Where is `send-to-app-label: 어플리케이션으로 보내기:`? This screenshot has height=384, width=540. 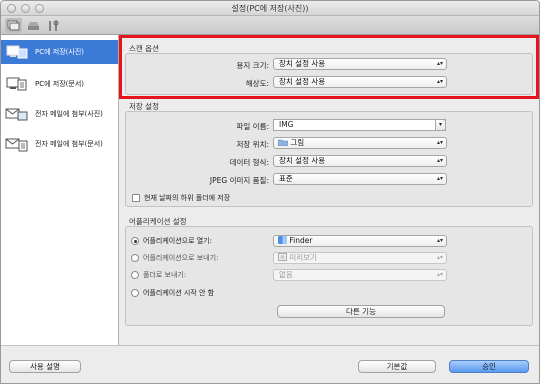 send-to-app-label: 어플리케이션으로 보내기: is located at coordinates (181, 258).